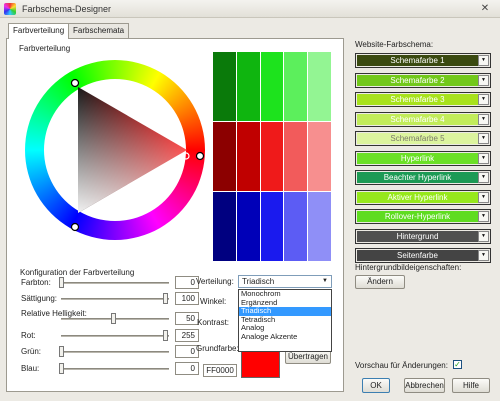 This screenshot has height=401, width=500. Describe the element at coordinates (215, 281) in the screenshot. I see `distribution-label: Verteilung:` at that location.